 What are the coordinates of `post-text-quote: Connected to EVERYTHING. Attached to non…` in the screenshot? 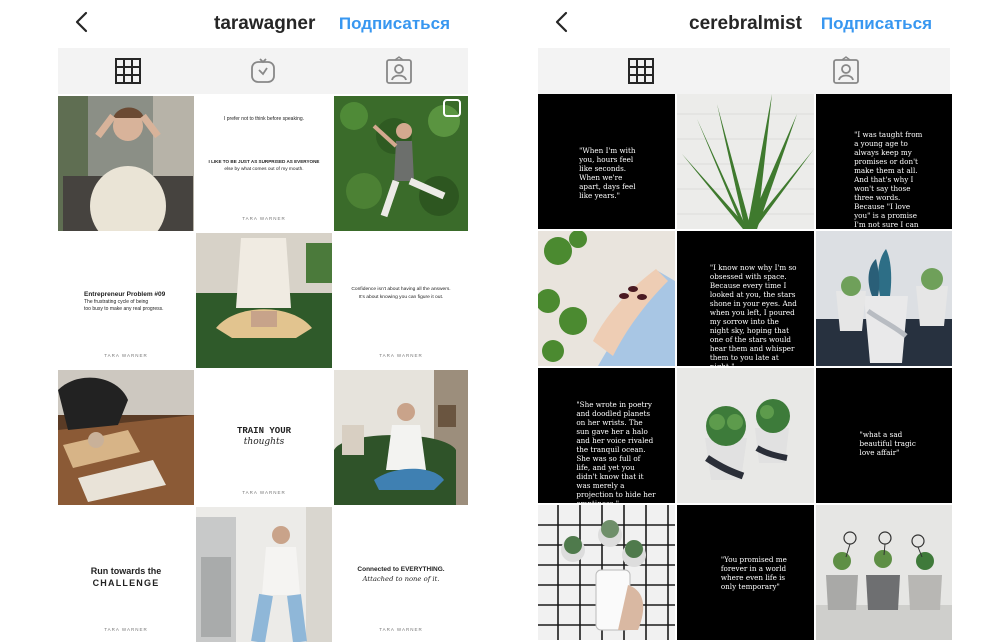 It's located at (401, 574).